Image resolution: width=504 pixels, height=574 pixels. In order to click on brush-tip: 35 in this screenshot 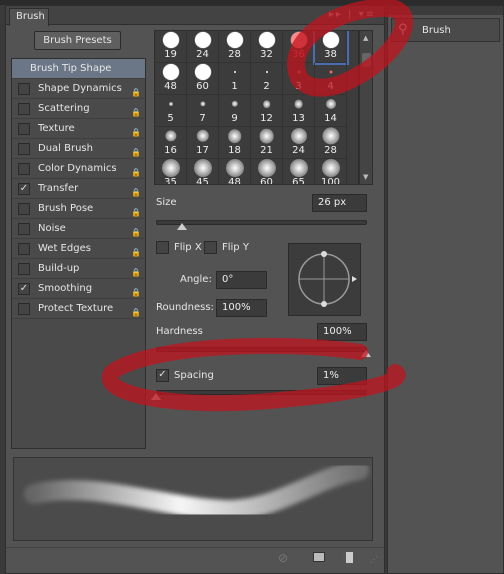, I will do `click(171, 171)`.